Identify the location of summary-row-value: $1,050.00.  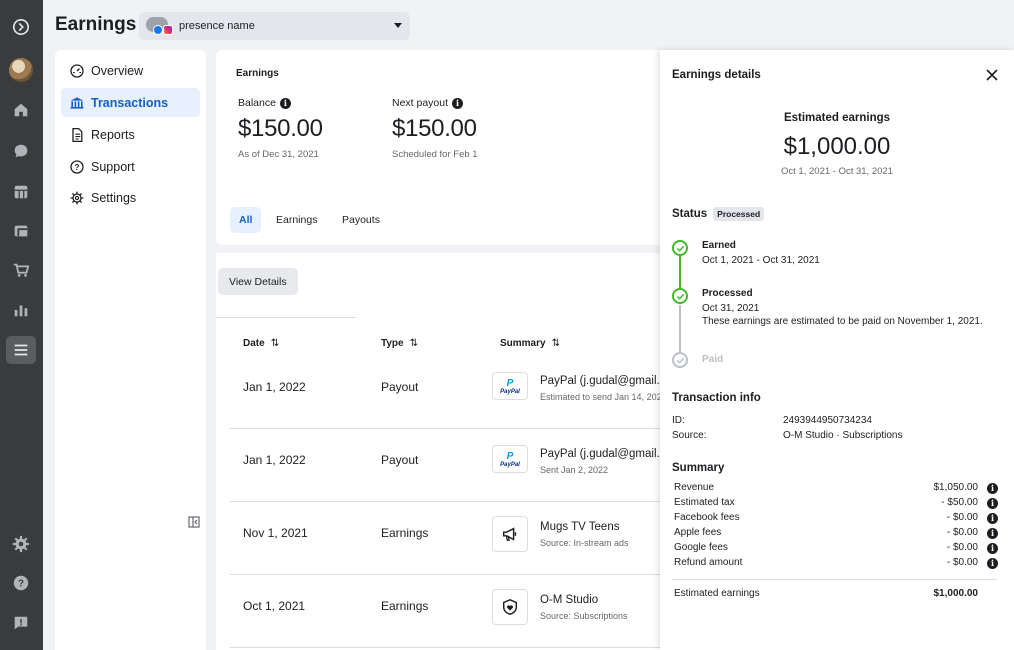
(956, 487).